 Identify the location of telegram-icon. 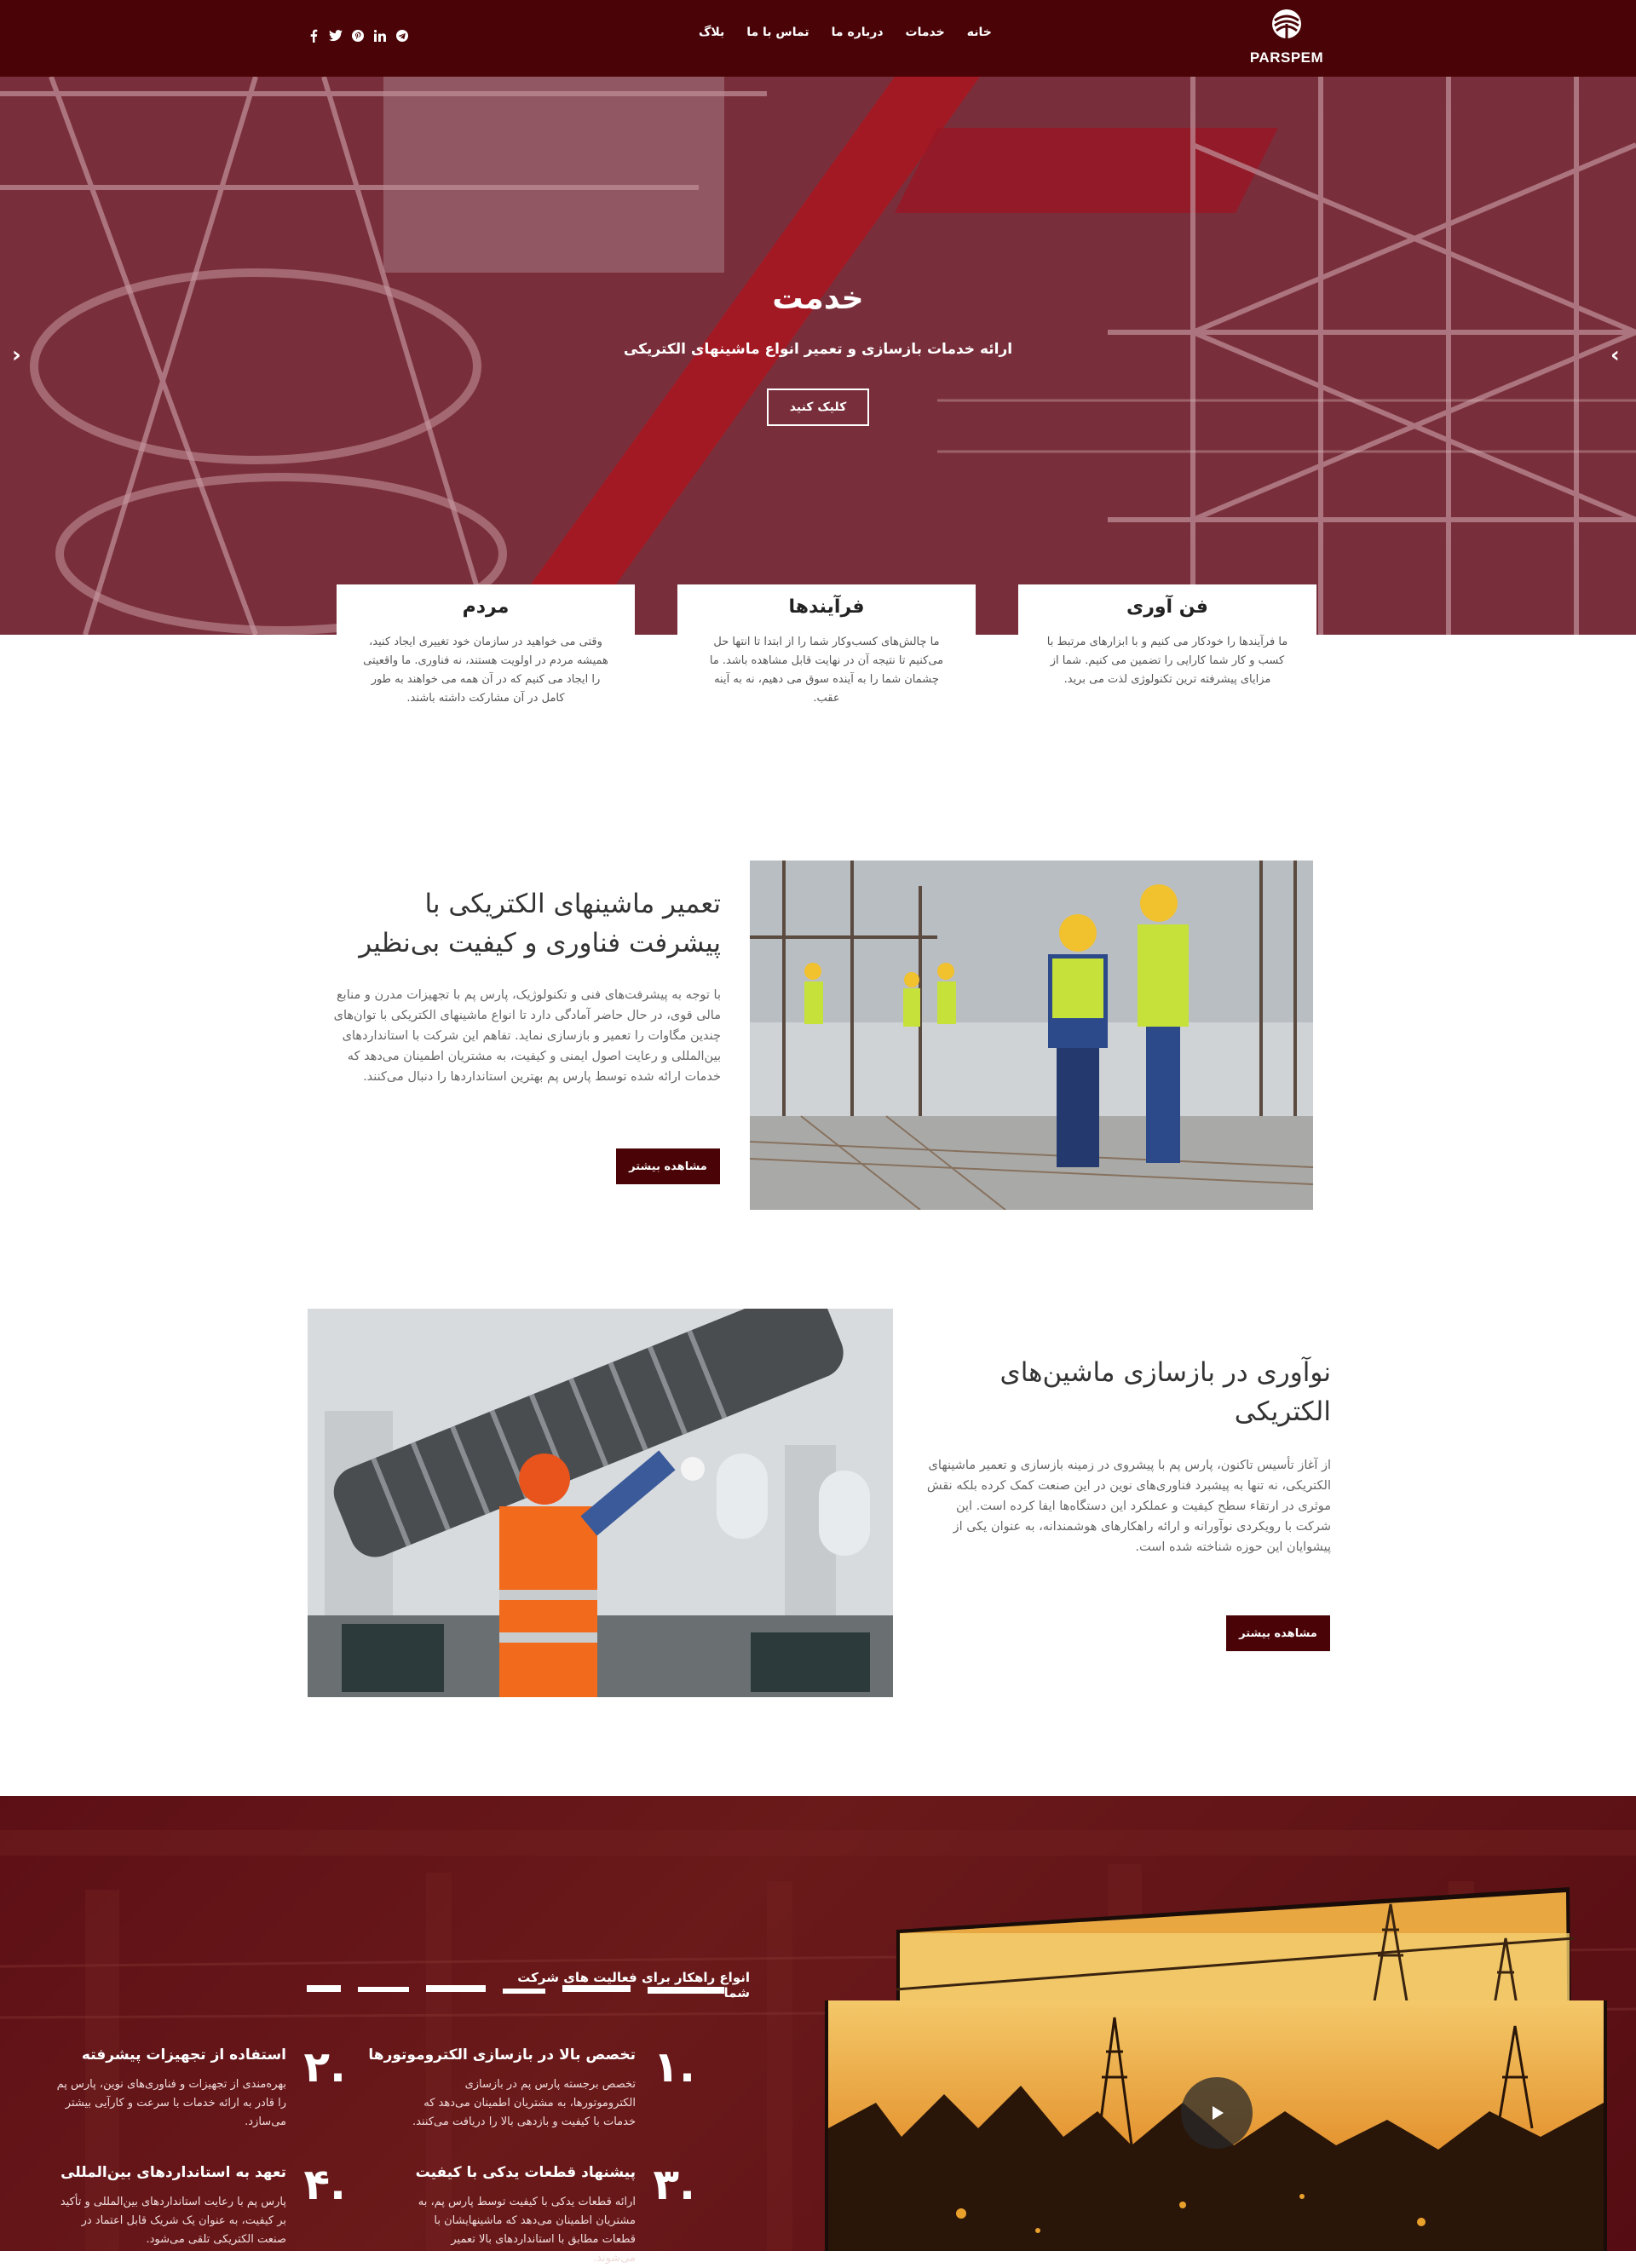
(402, 36).